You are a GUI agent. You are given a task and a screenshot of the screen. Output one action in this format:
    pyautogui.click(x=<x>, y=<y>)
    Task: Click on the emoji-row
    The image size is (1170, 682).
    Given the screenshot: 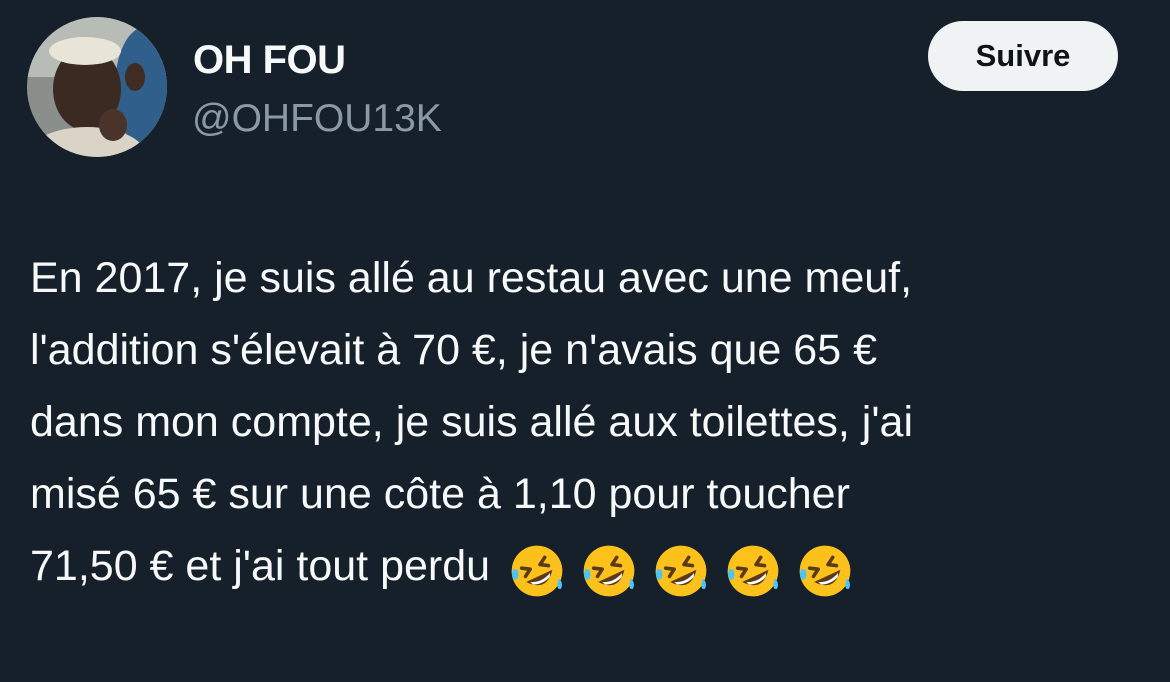 What is the action you would take?
    pyautogui.click(x=688, y=569)
    